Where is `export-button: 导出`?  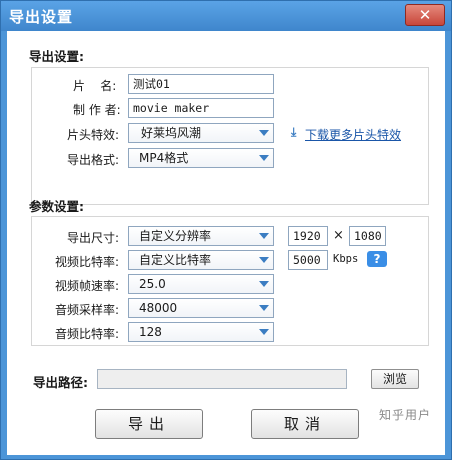
export-button: 导出 is located at coordinates (149, 424).